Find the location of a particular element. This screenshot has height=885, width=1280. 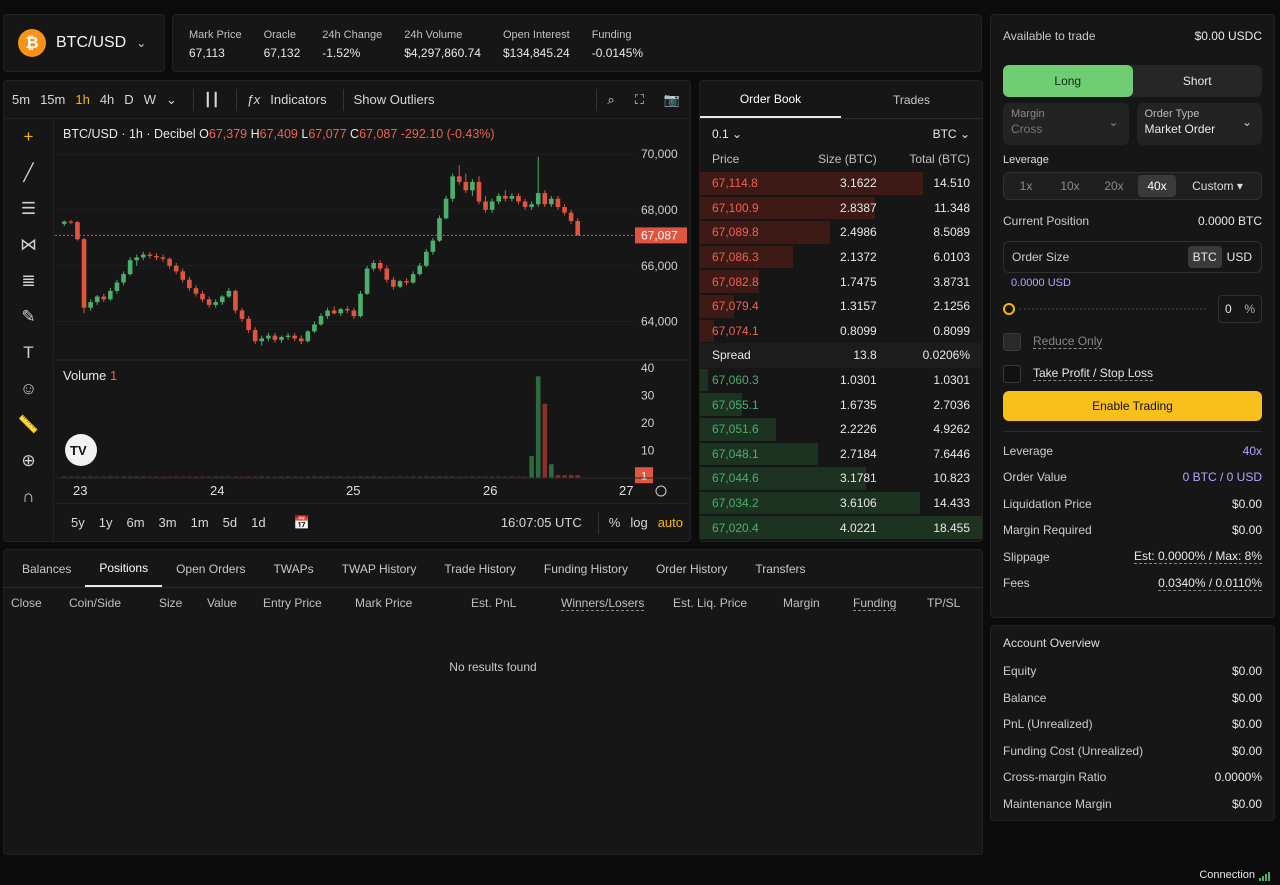

bid-row: 67,020.4 4.0221 18.455 is located at coordinates (841, 527).